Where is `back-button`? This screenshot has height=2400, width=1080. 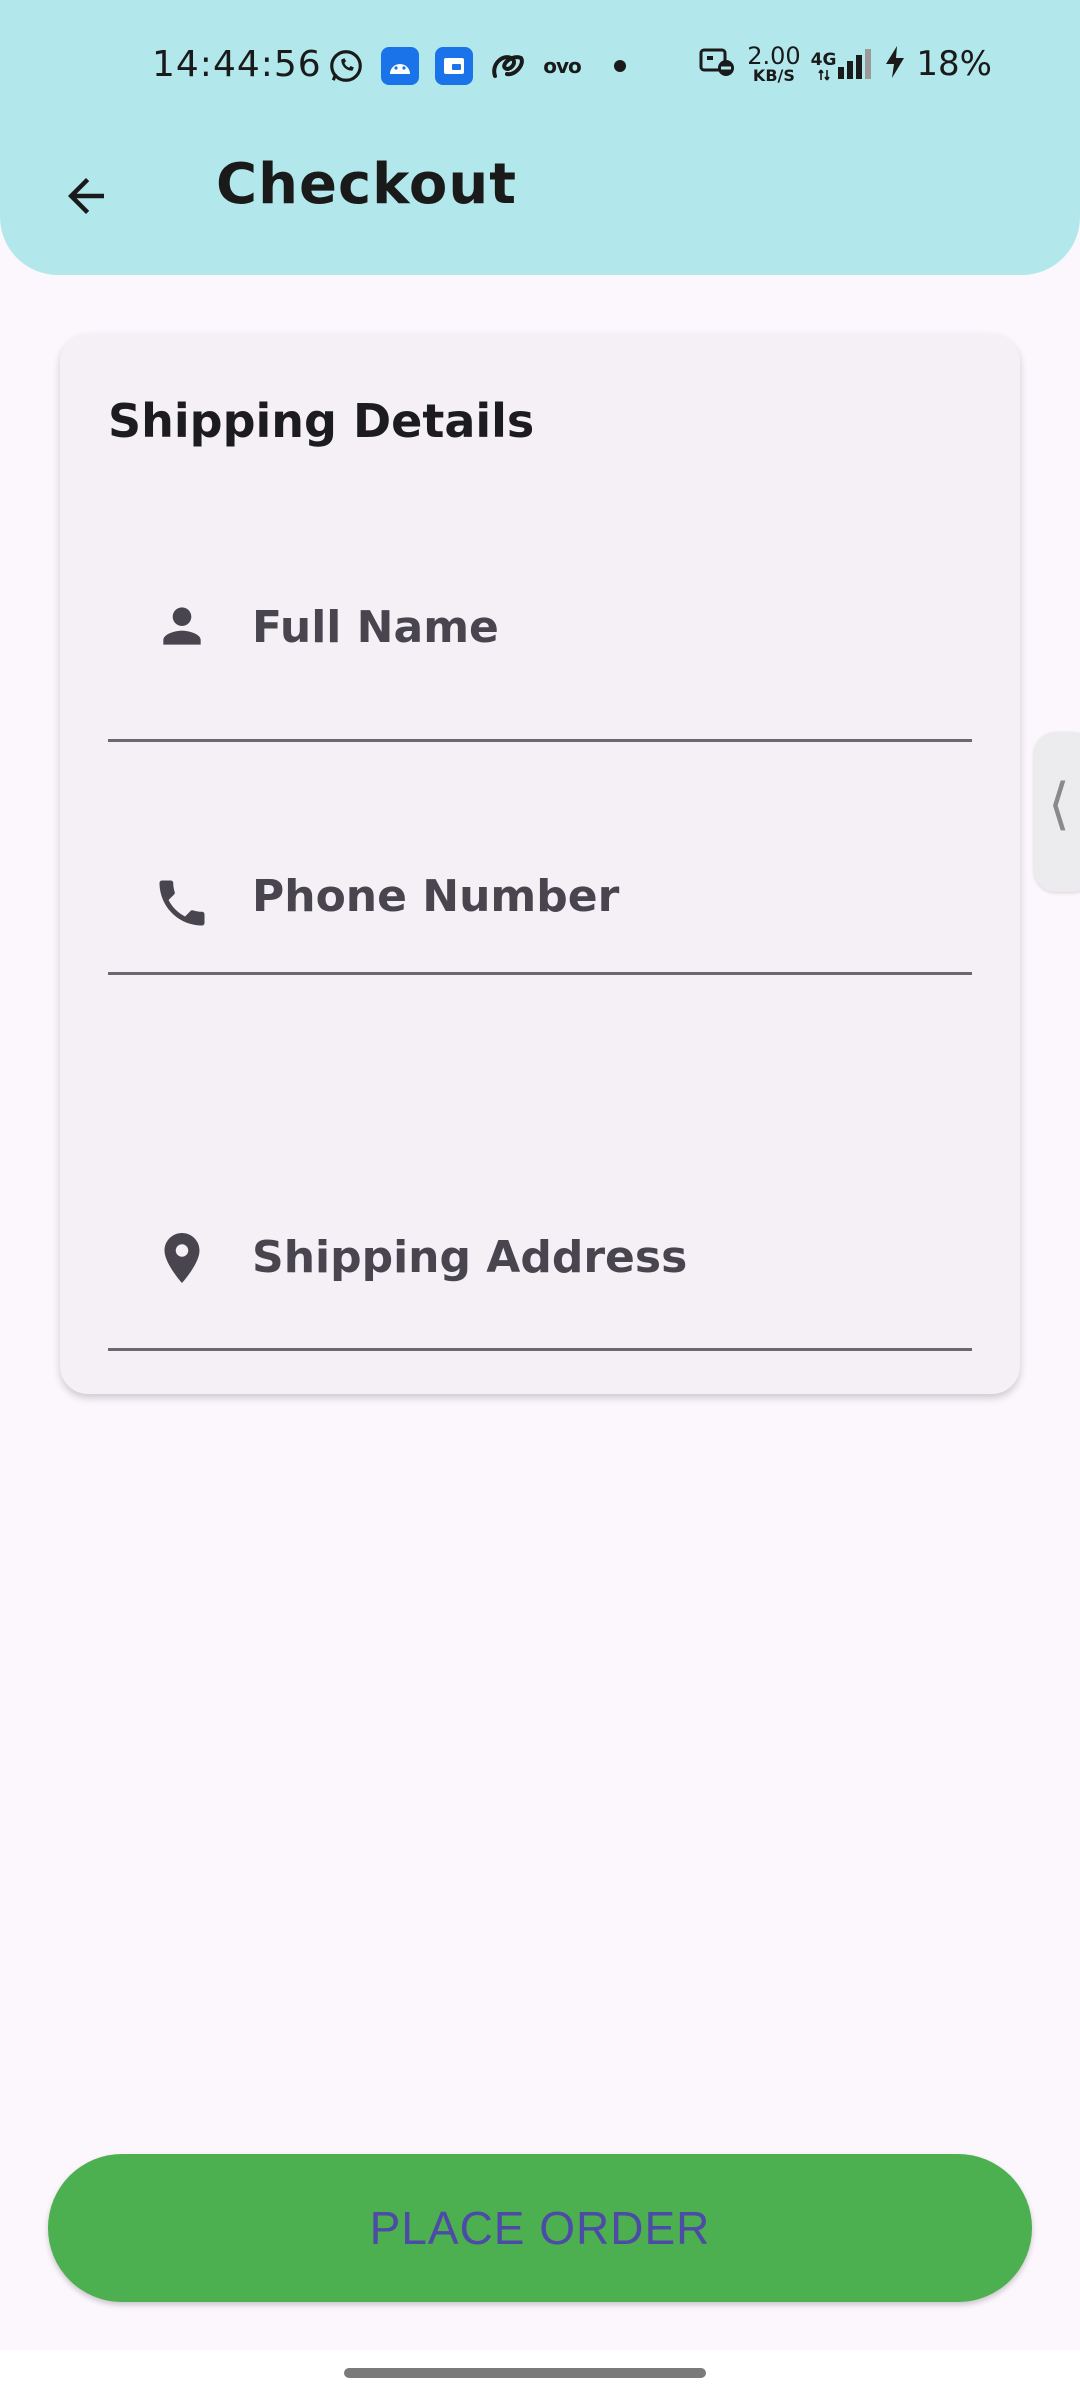 back-button is located at coordinates (86, 196).